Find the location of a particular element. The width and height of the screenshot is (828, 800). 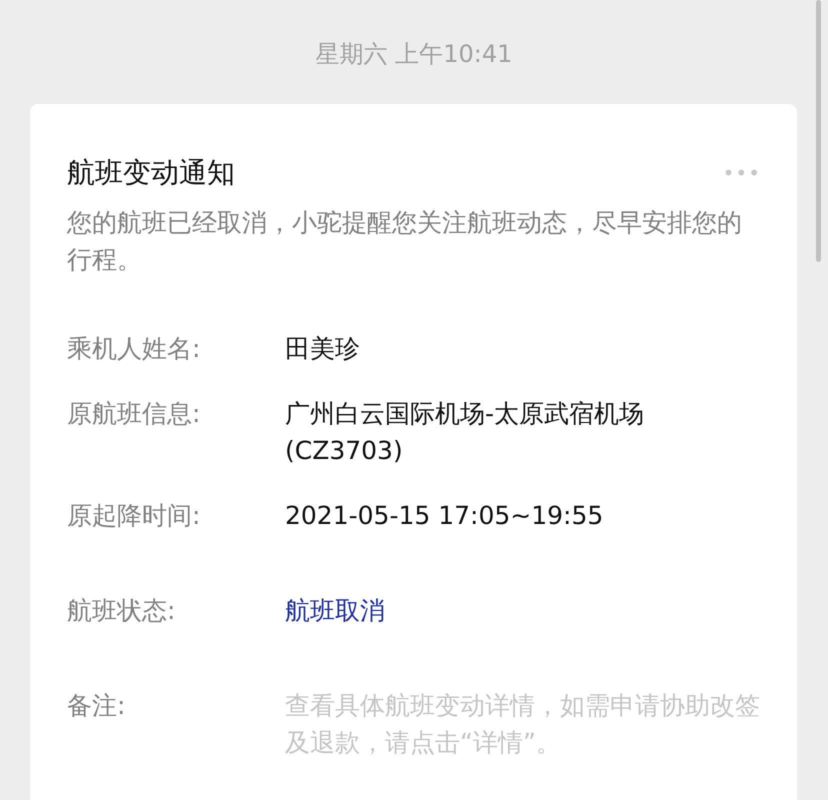

field-label: 备注: is located at coordinates (96, 706).